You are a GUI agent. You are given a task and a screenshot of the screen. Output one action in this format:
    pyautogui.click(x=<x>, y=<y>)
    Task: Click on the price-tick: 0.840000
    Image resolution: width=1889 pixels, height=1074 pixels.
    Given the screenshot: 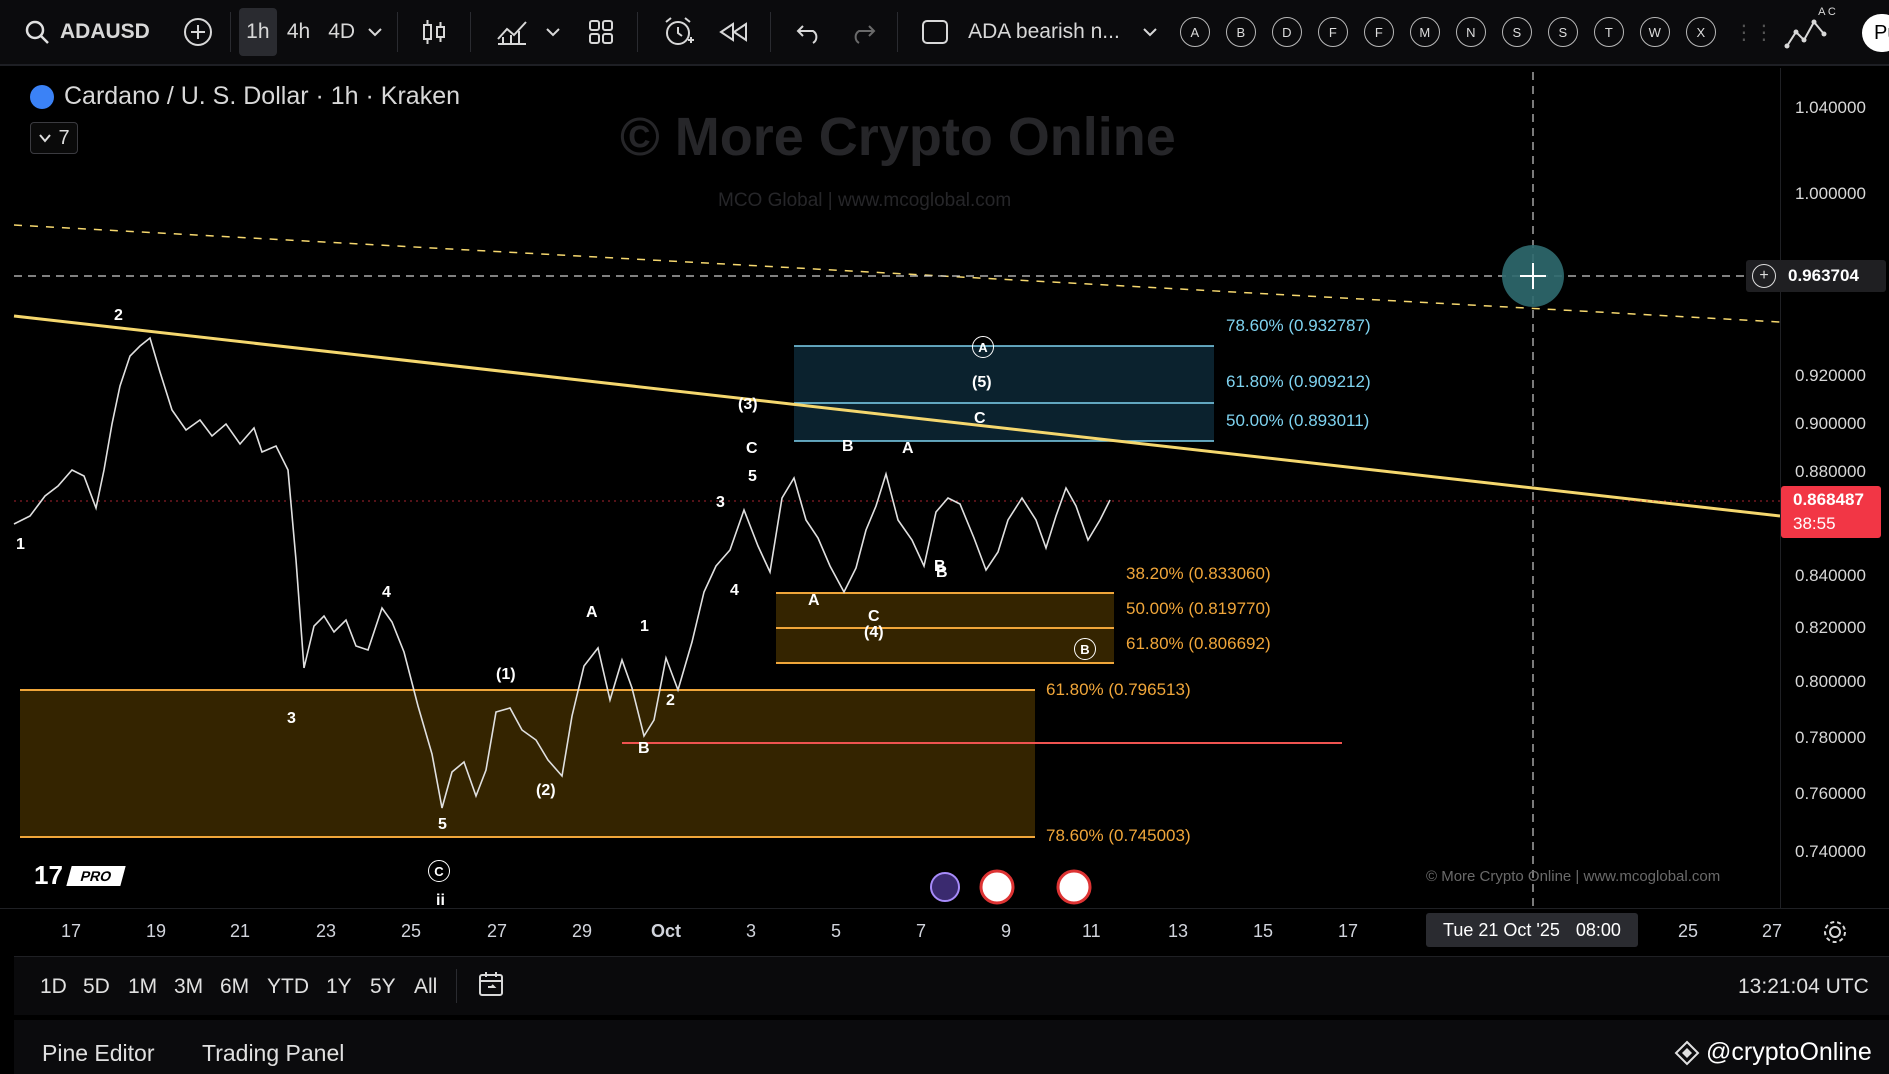 What is the action you would take?
    pyautogui.click(x=1830, y=575)
    